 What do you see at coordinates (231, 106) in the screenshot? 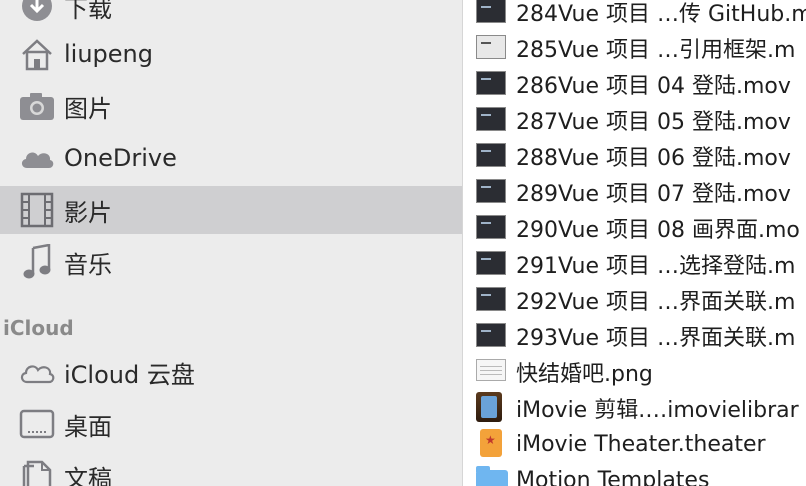
I see `sidebar-item-pictures: 图片` at bounding box center [231, 106].